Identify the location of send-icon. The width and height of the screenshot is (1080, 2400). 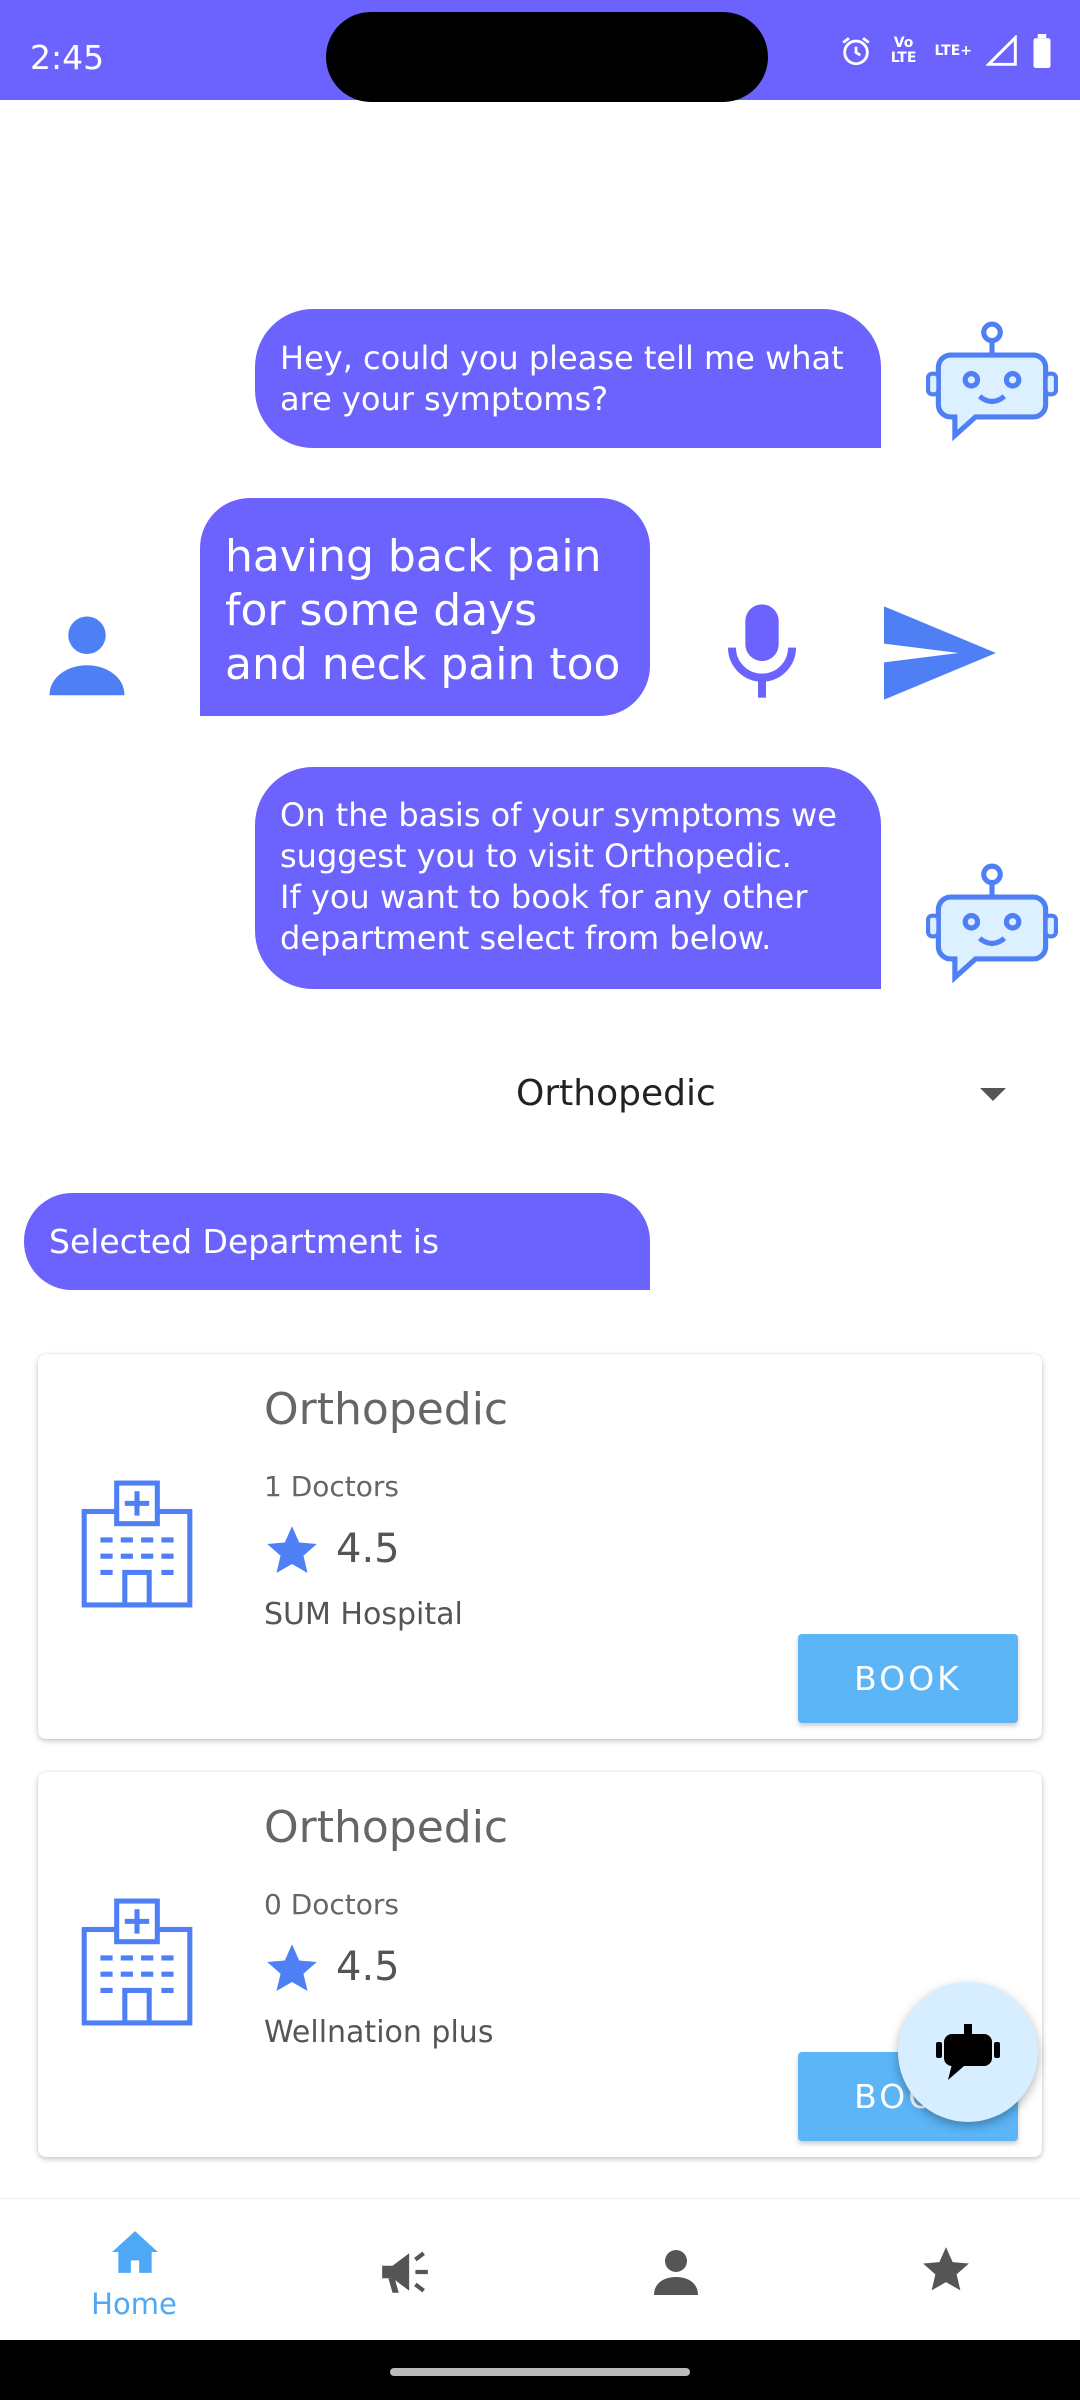
(940, 653).